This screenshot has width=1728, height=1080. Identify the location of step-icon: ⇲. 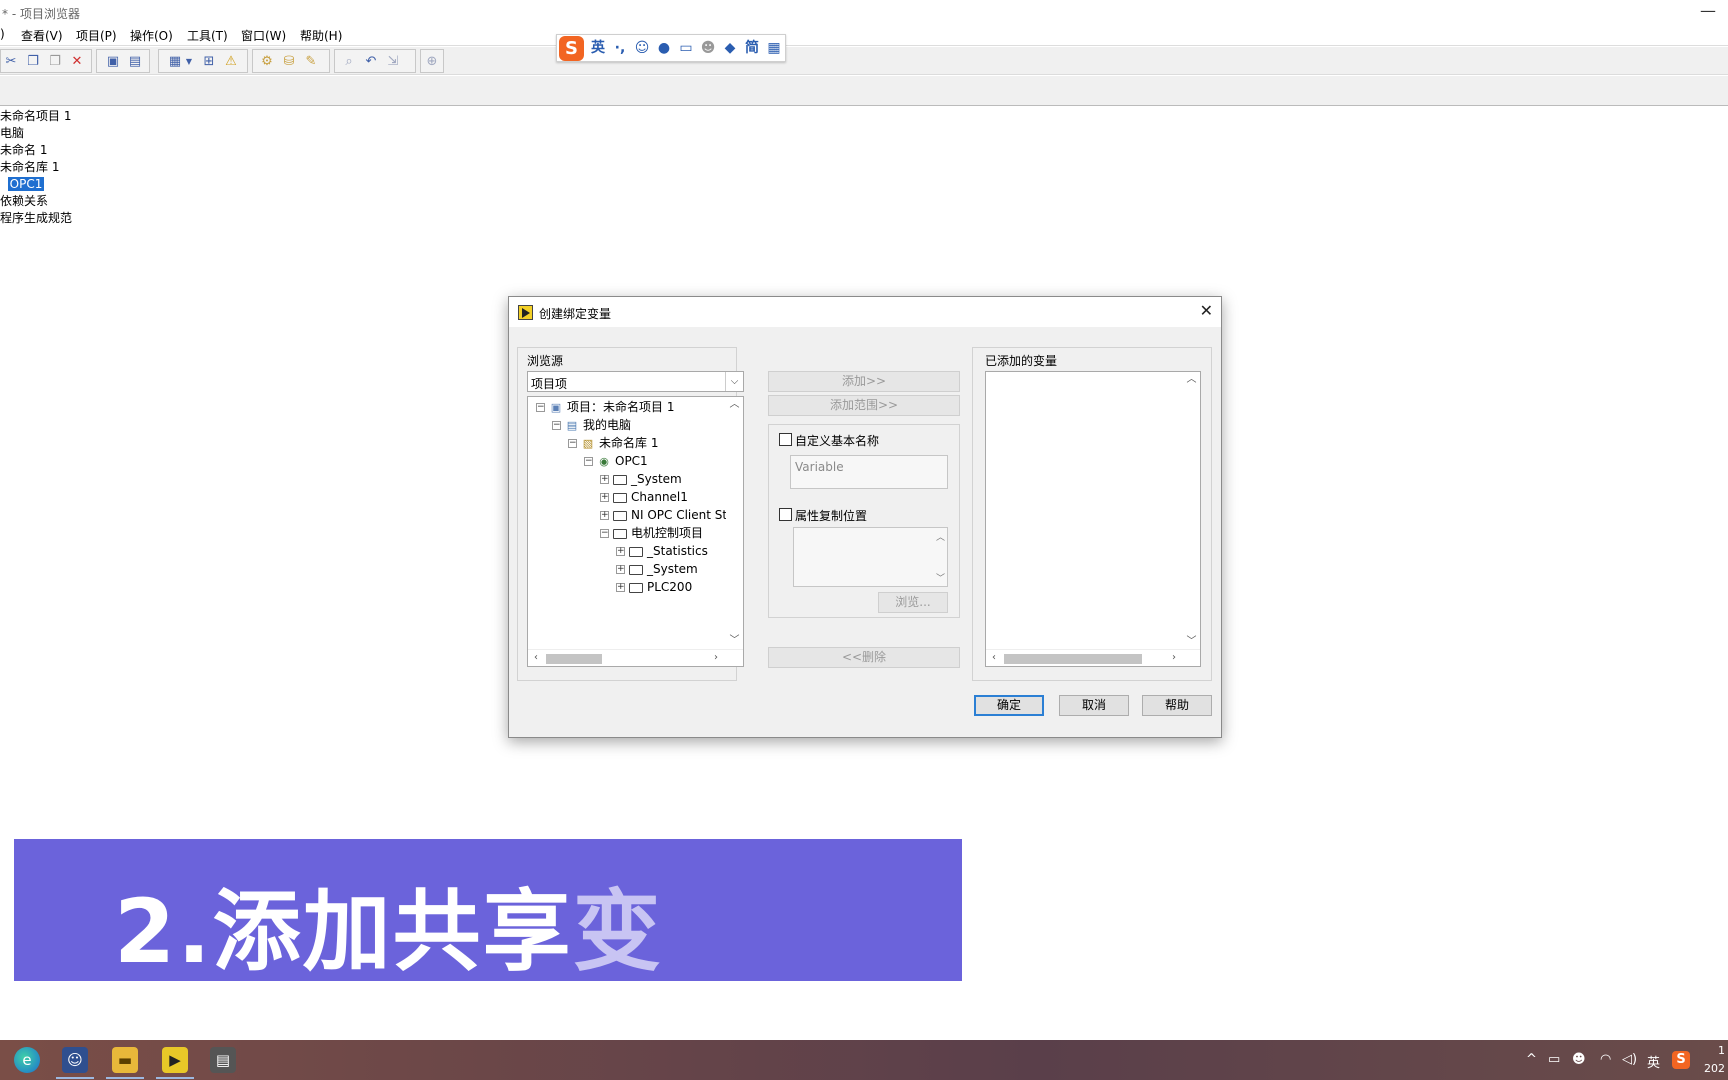
(393, 62).